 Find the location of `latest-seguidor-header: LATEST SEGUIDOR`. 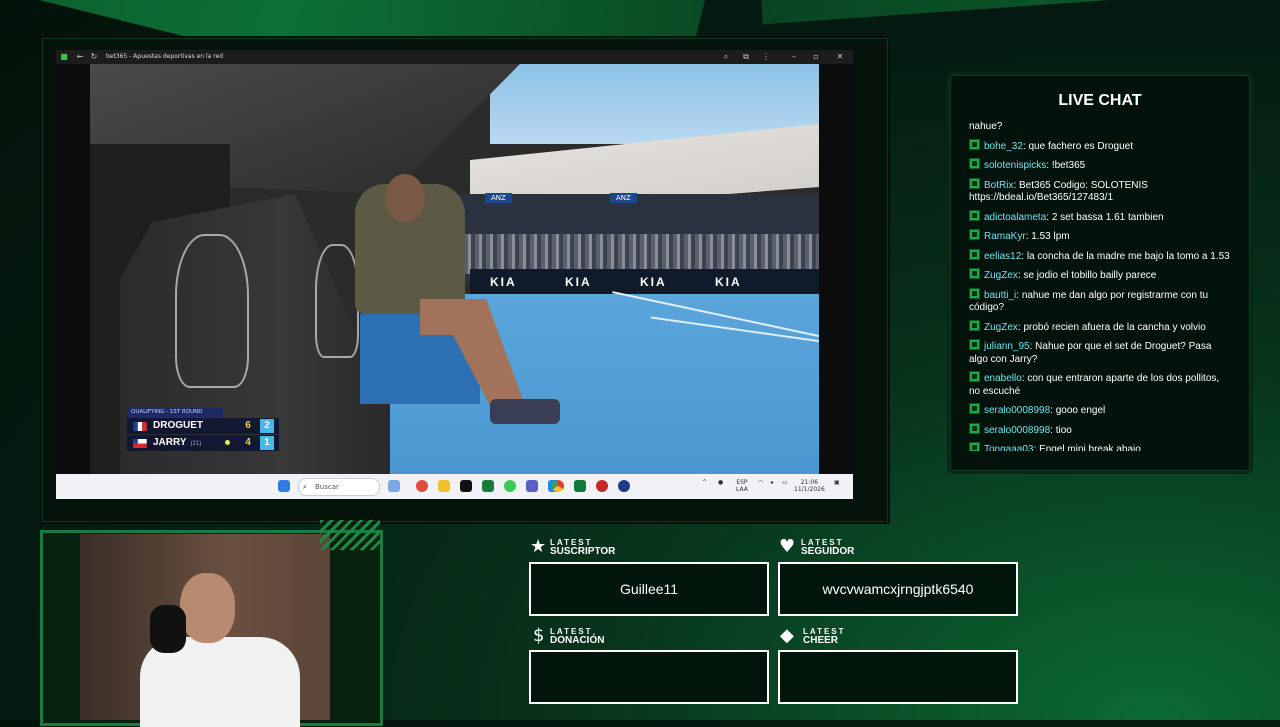

latest-seguidor-header: LATEST SEGUIDOR is located at coordinates (828, 547).